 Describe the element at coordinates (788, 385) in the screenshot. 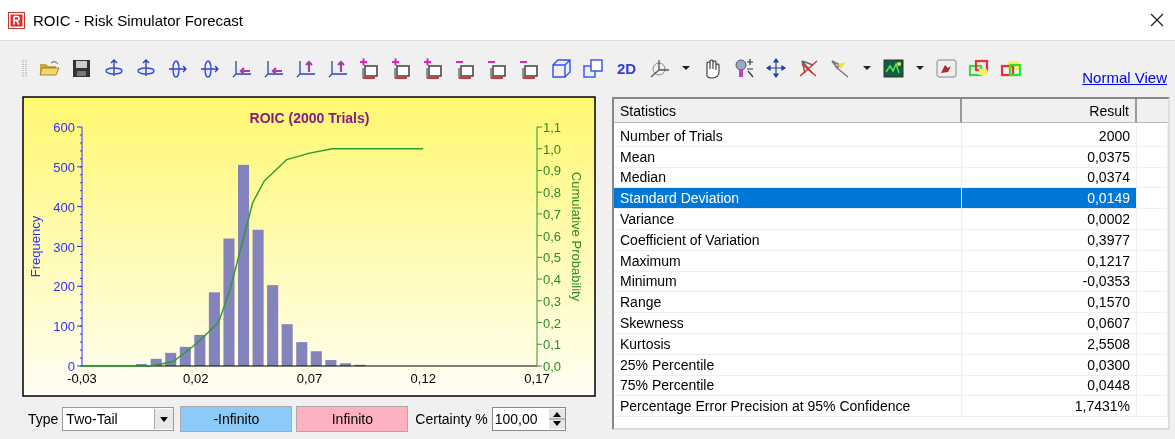

I see `table-cell: 75% Percentile` at that location.